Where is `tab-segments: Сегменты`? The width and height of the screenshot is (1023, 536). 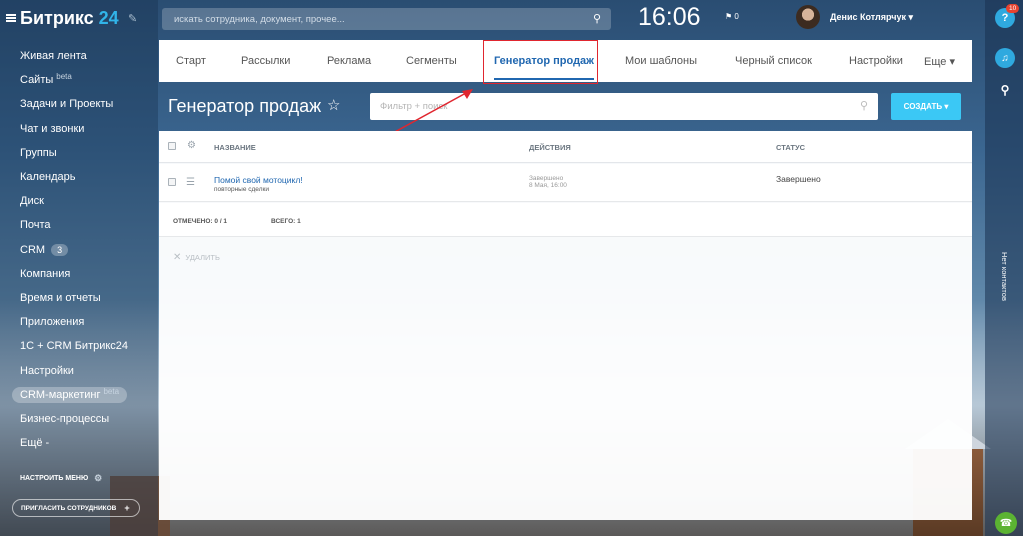 tab-segments: Сегменты is located at coordinates (431, 61).